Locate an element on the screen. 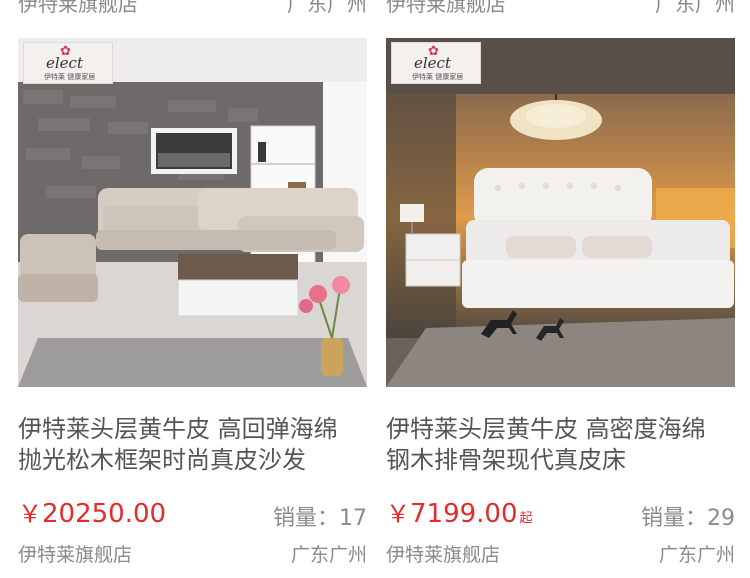  sales-value: 17 is located at coordinates (353, 518).